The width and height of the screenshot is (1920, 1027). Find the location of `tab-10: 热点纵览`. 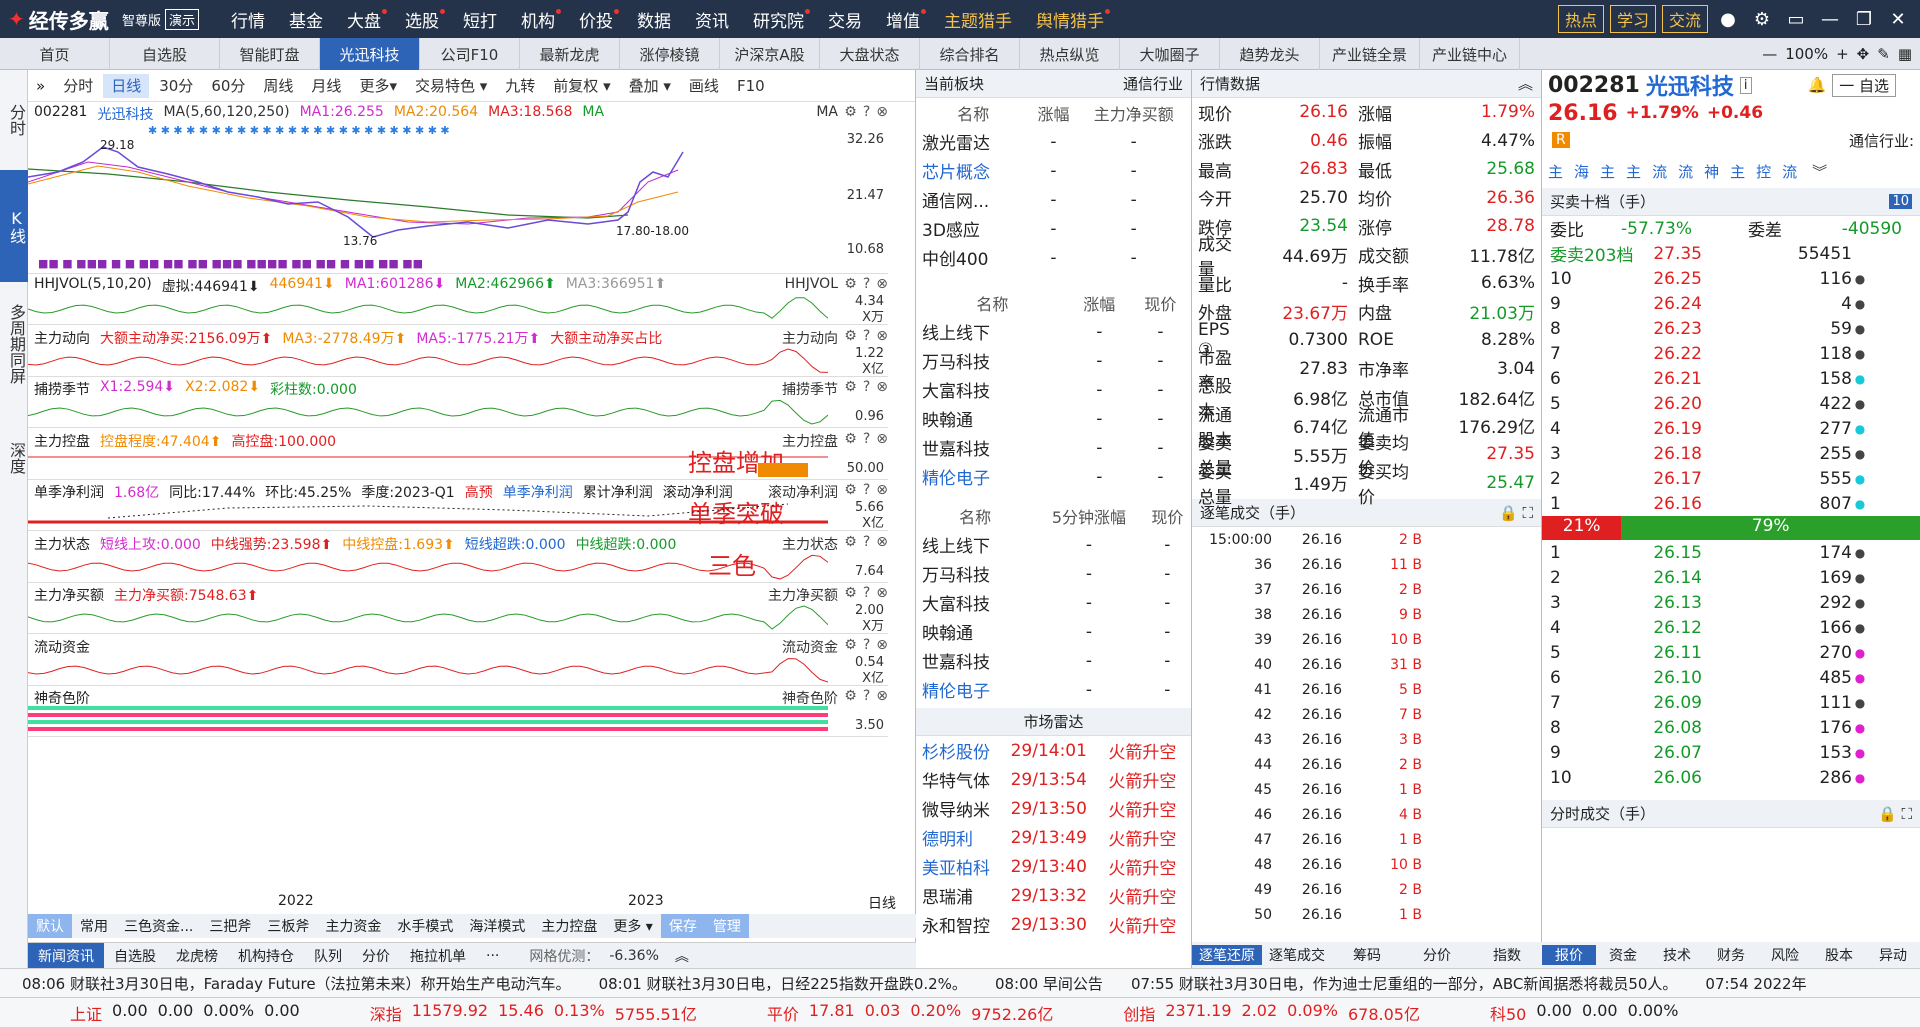

tab-10: 热点纵览 is located at coordinates (1070, 54).